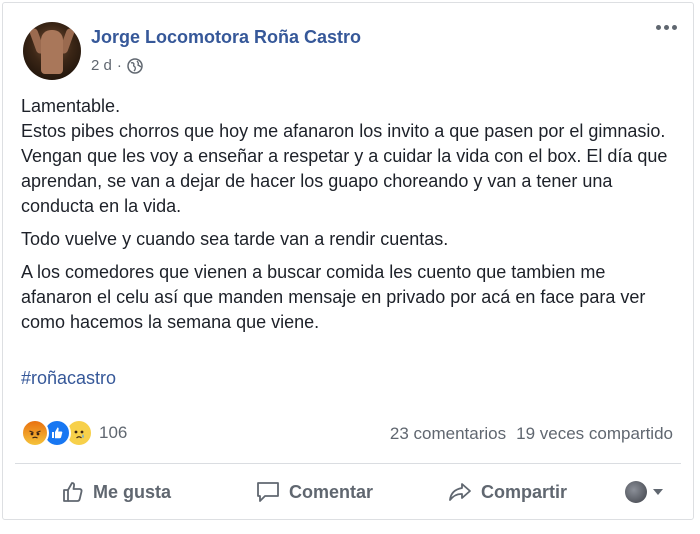 The height and width of the screenshot is (534, 700). I want to click on author-name: Jorge Locomotora Roña Castro, so click(226, 37).